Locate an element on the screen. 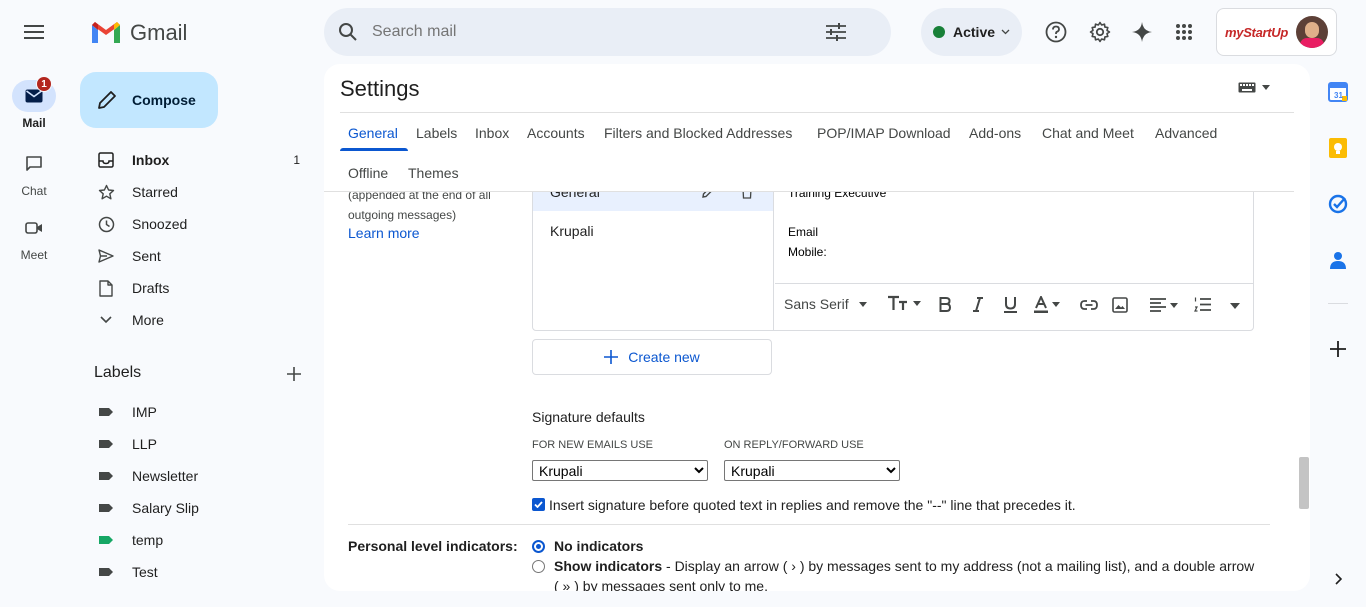  label-temp: temp is located at coordinates (196, 540).